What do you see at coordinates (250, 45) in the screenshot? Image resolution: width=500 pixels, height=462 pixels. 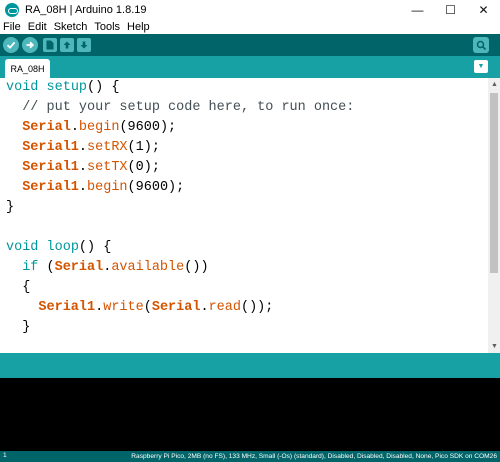 I see `toolbar` at bounding box center [250, 45].